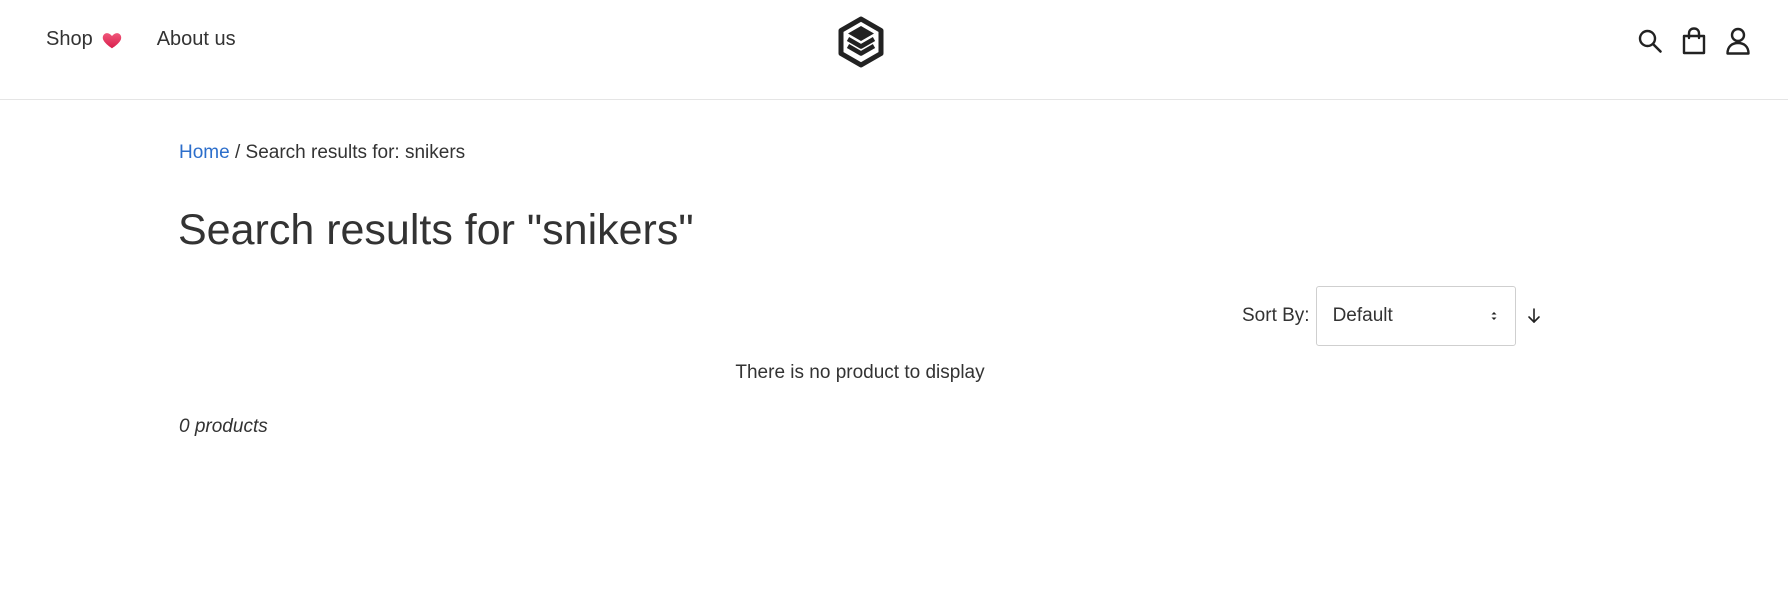 This screenshot has height=590, width=1788. I want to click on shopping-bag-icon, so click(1694, 41).